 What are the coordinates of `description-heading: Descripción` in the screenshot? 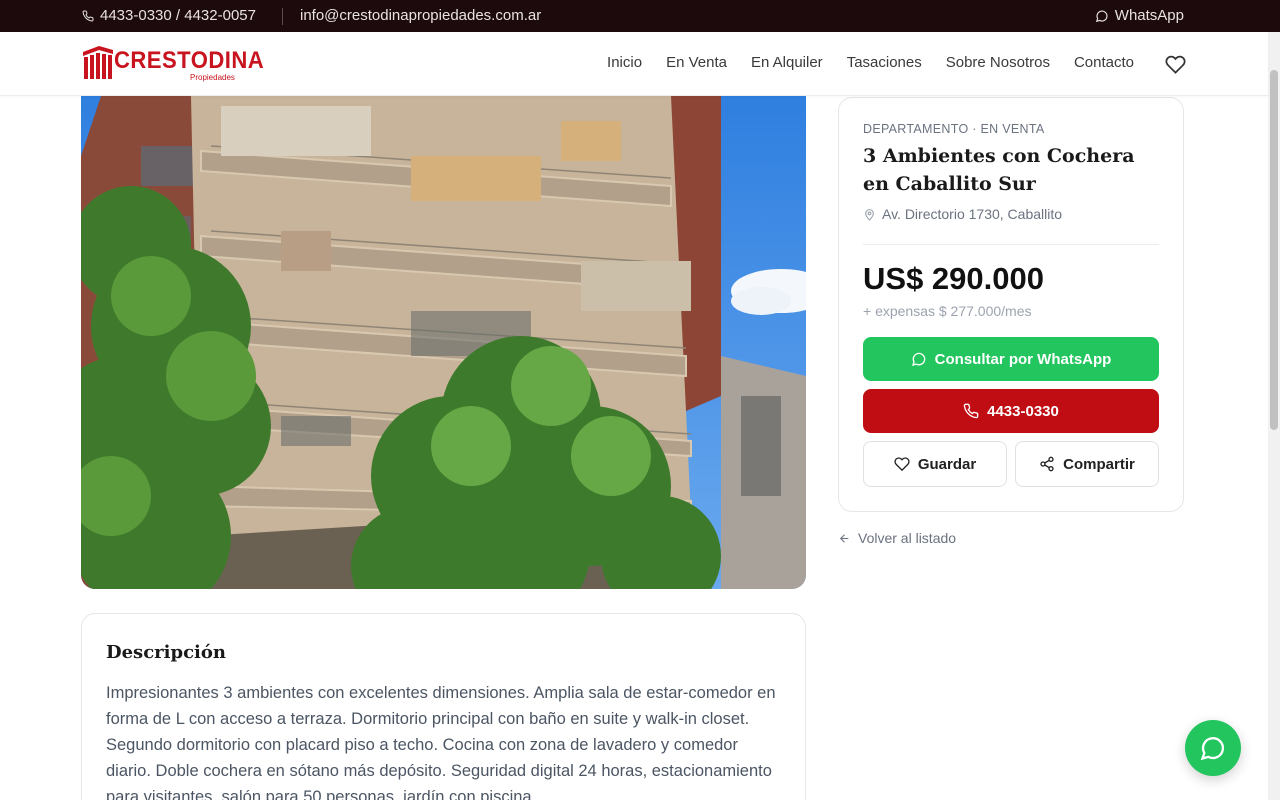 It's located at (166, 652).